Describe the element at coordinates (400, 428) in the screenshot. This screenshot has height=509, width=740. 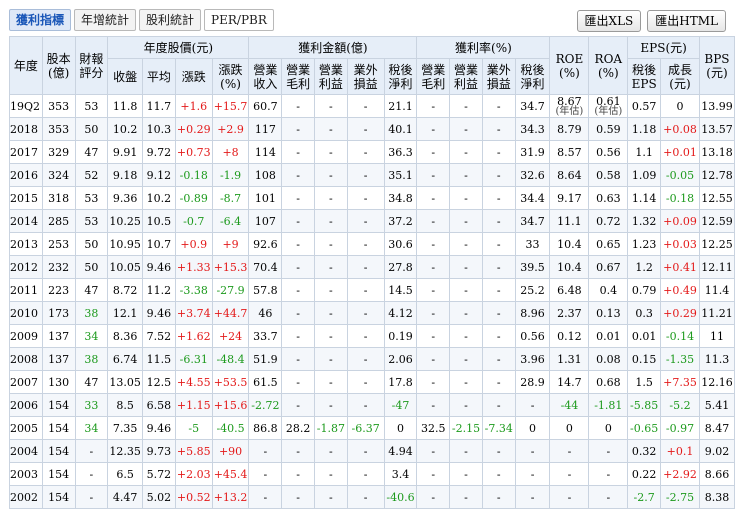
I see `cell-net-income: 0` at that location.